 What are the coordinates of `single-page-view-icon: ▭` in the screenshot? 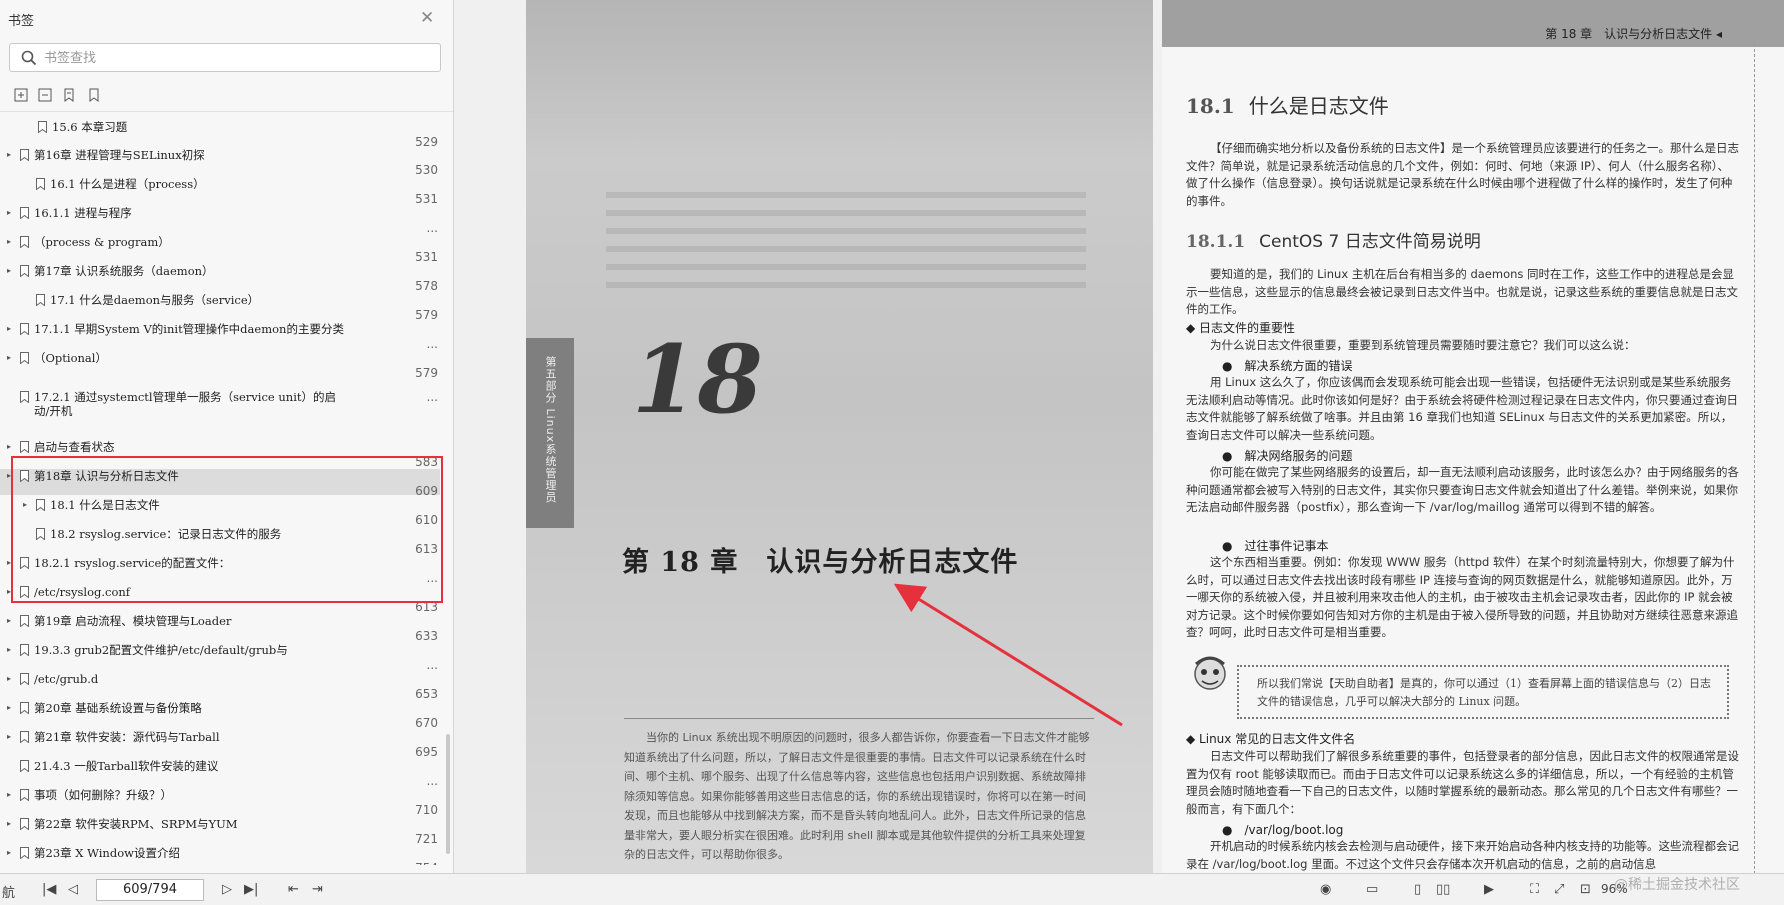 It's located at (1372, 889).